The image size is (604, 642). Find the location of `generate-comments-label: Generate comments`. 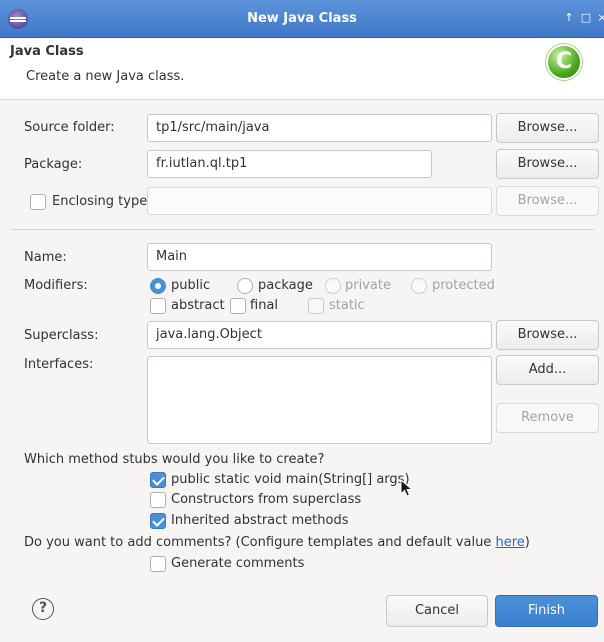

generate-comments-label: Generate comments is located at coordinates (238, 563).